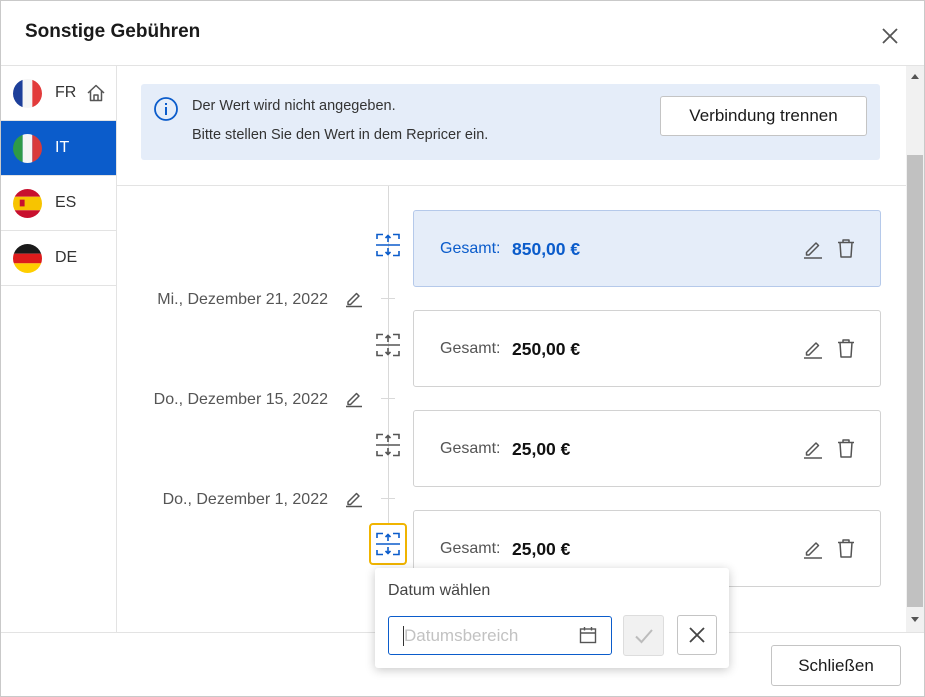 The height and width of the screenshot is (697, 925). I want to click on split-timeline-button-focused, so click(388, 544).